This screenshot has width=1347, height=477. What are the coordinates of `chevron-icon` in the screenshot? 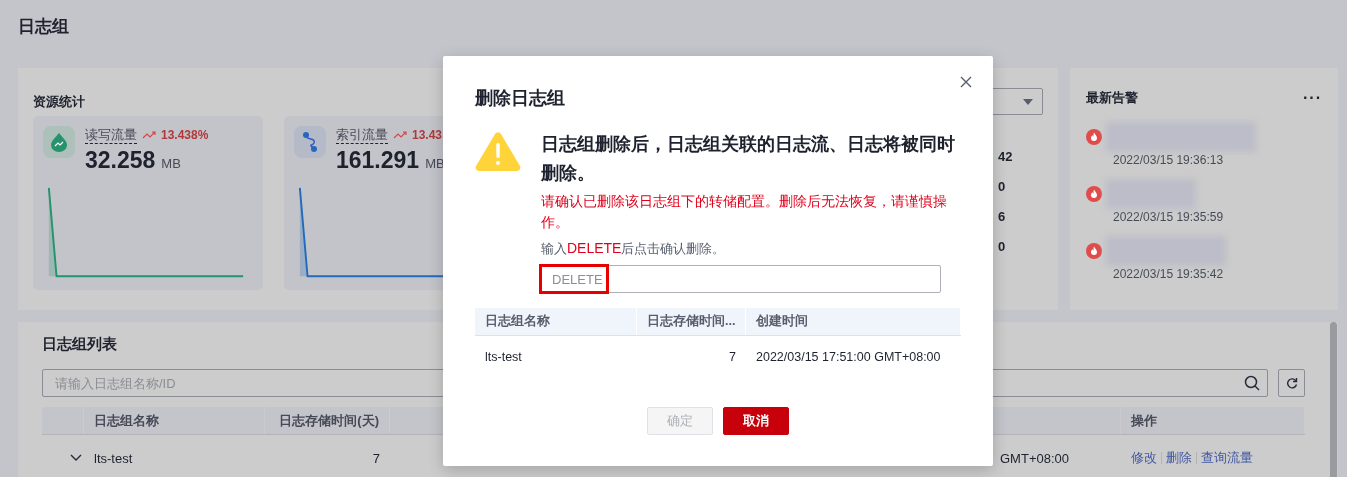 It's located at (76, 458).